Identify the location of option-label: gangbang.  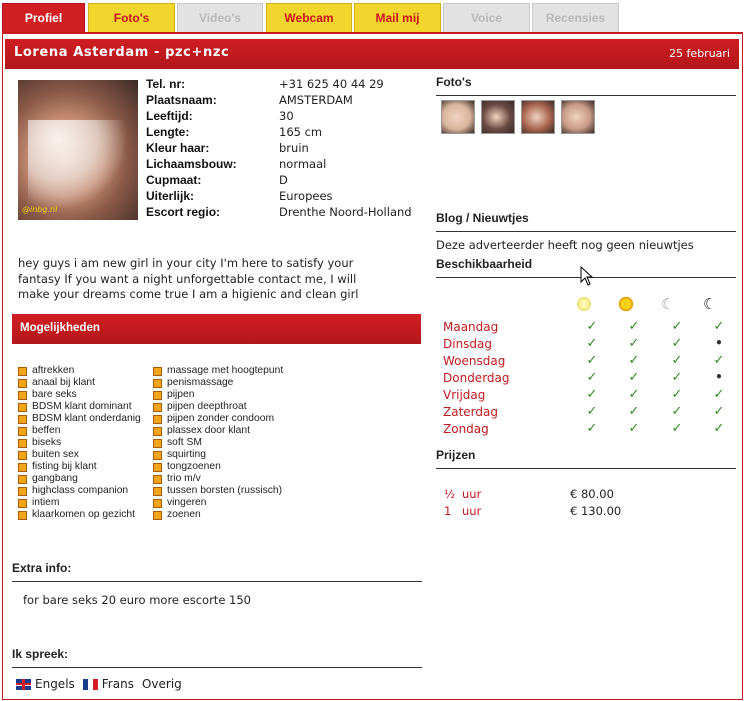
(55, 478).